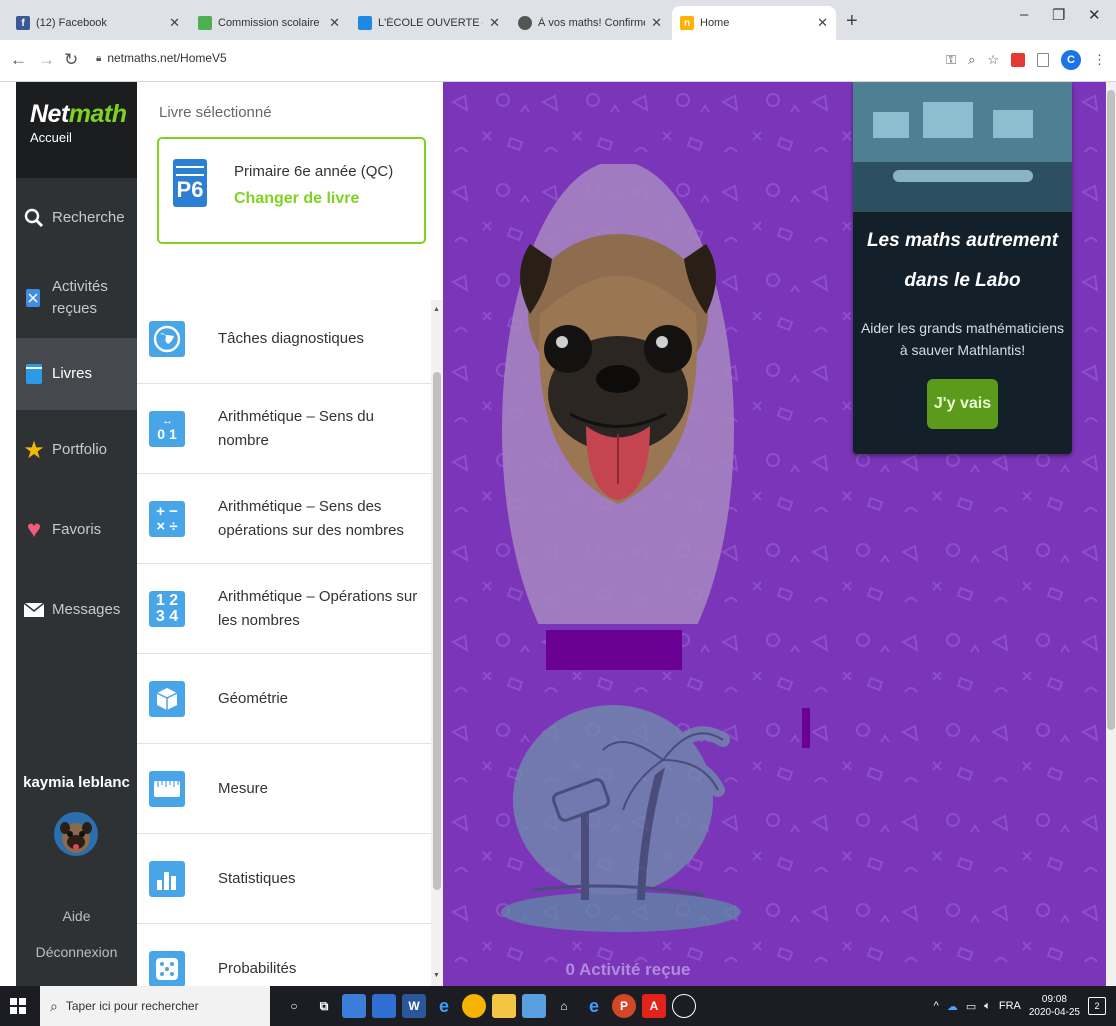  Describe the element at coordinates (18, 1006) in the screenshot. I see `windows-start-icon` at that location.